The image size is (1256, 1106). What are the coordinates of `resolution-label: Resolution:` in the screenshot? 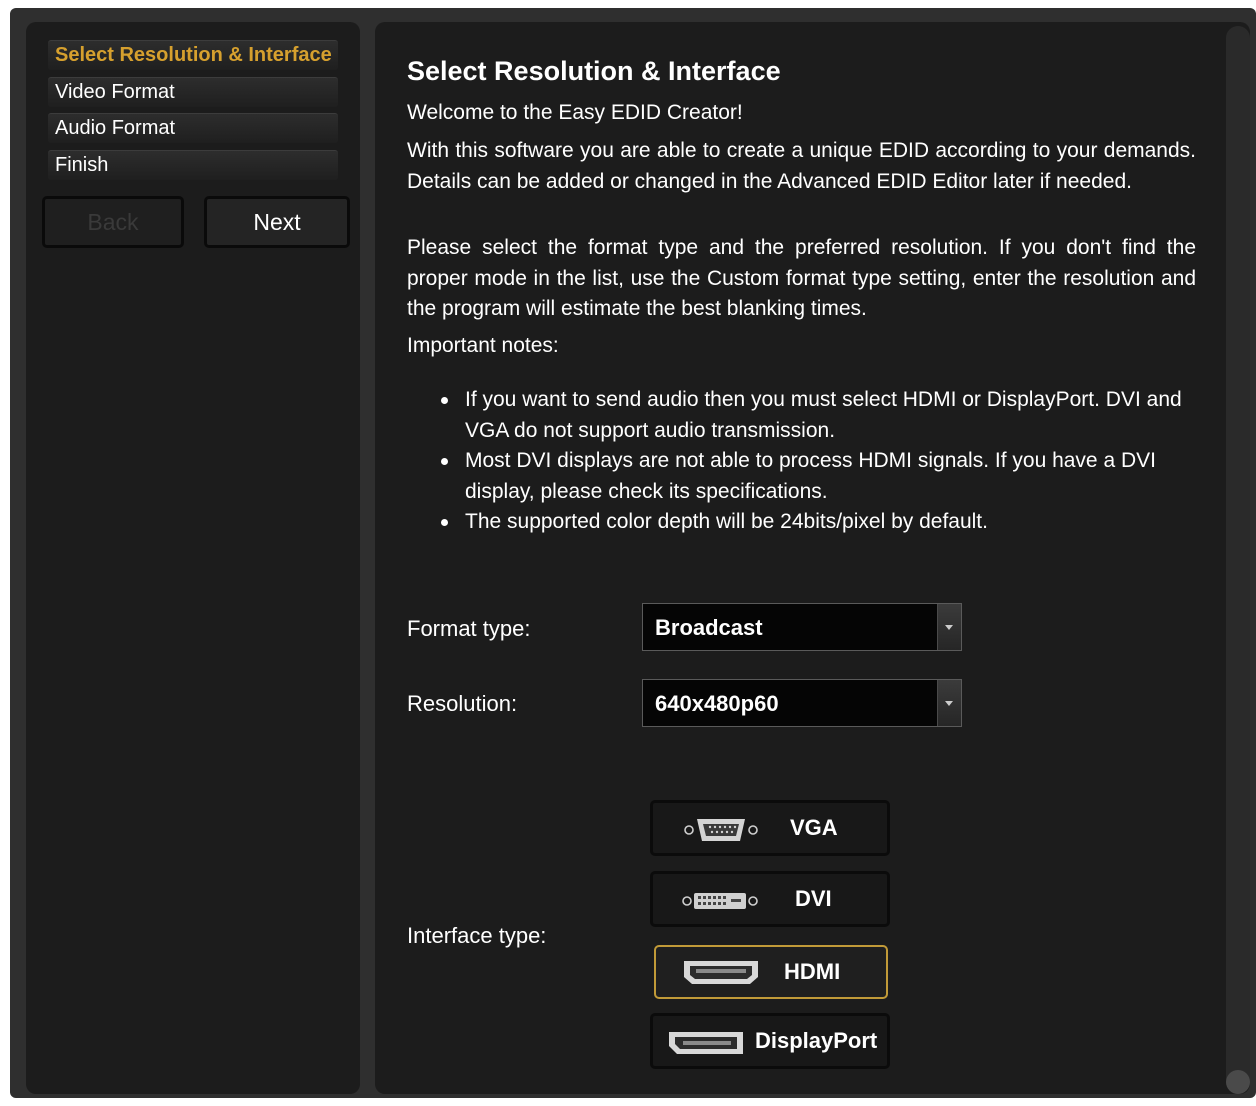 It's located at (462, 703).